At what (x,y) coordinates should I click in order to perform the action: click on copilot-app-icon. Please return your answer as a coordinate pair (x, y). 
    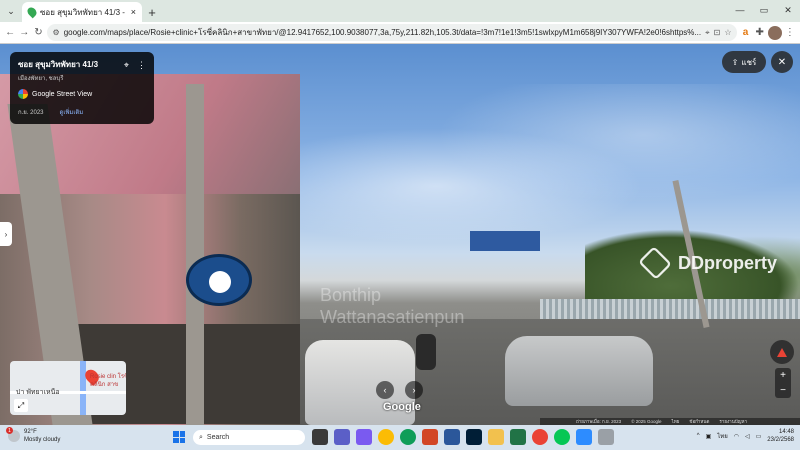
    Looking at the image, I should click on (364, 437).